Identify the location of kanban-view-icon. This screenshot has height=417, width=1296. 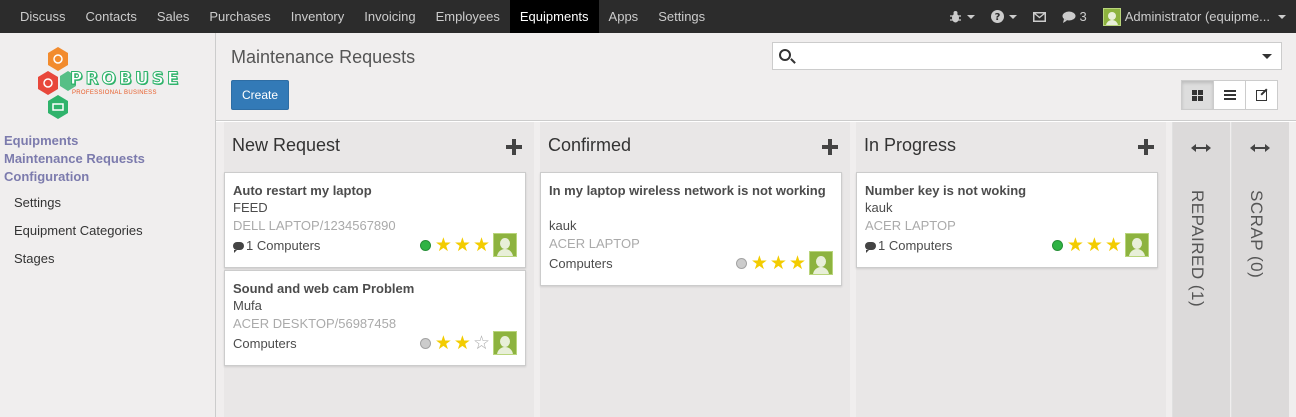
(1197, 95).